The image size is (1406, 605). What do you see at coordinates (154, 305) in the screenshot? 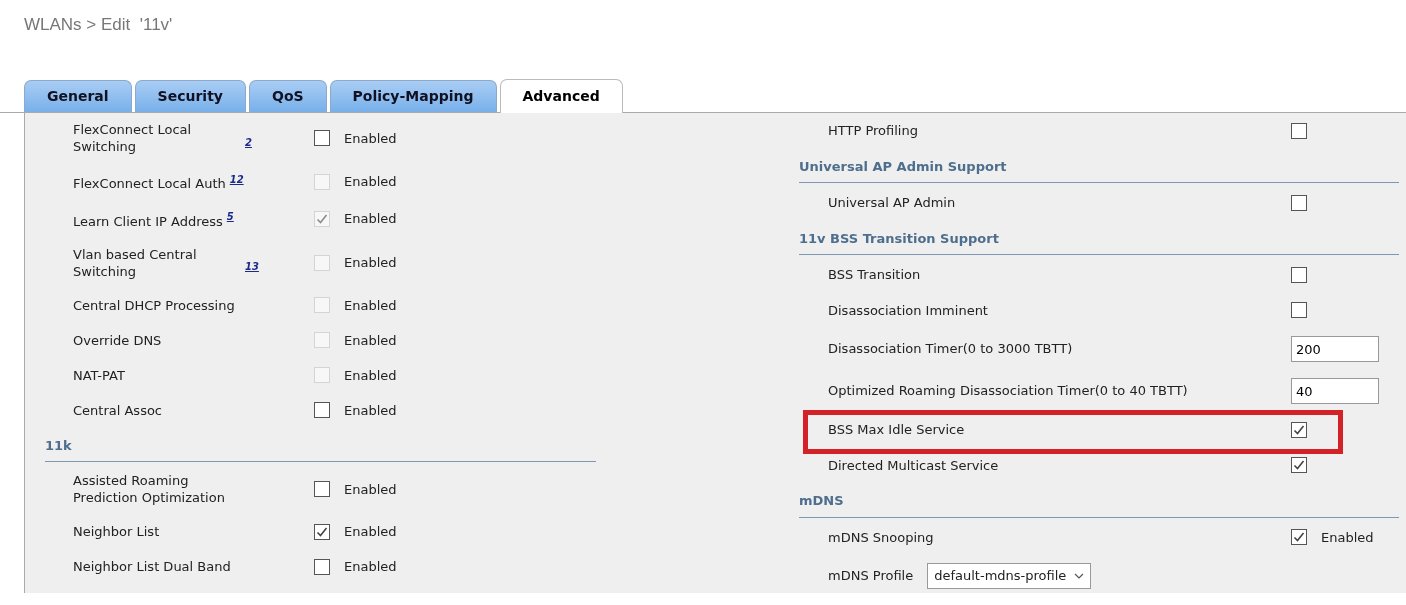
I see `field-label: Central DHCP Processing` at bounding box center [154, 305].